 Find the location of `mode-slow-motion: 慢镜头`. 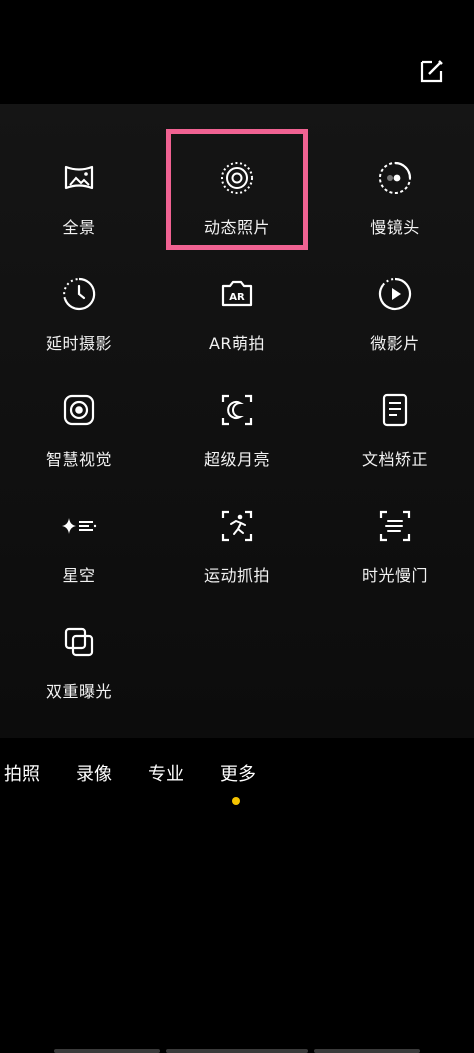

mode-slow-motion: 慢镜头 is located at coordinates (395, 204).